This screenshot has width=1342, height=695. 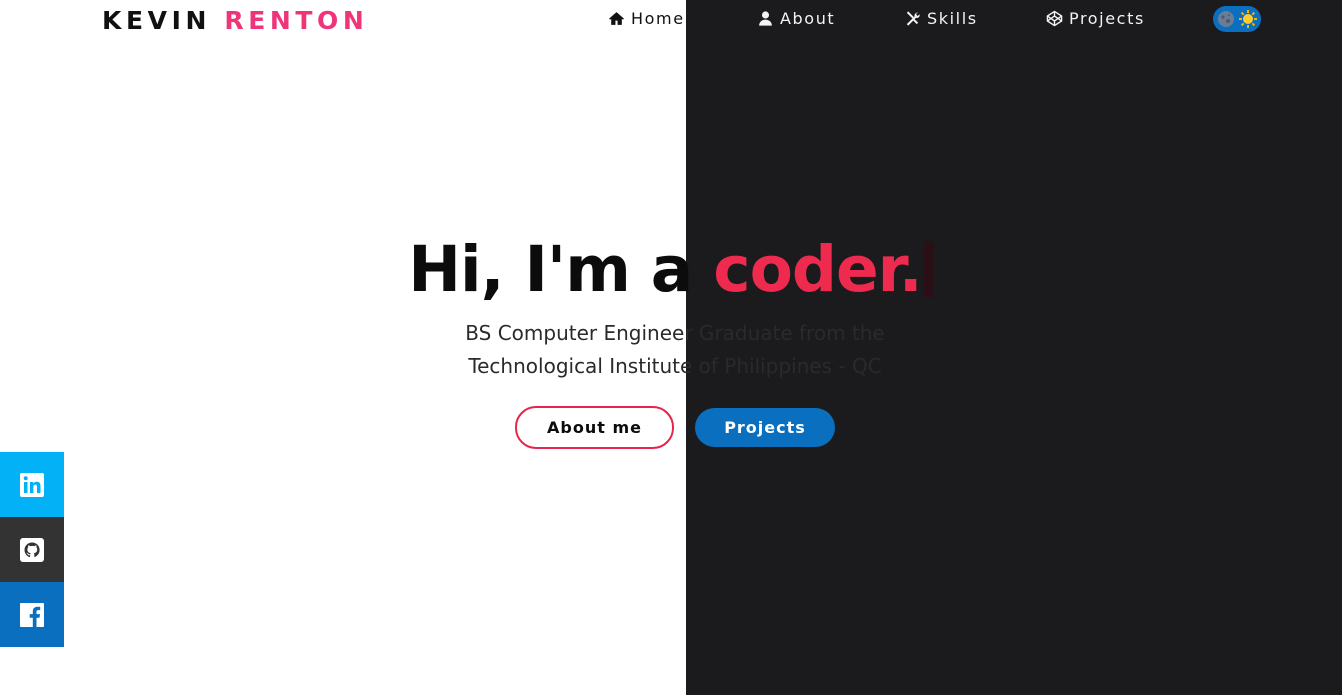 I want to click on nav-skills: Skills, so click(x=941, y=18).